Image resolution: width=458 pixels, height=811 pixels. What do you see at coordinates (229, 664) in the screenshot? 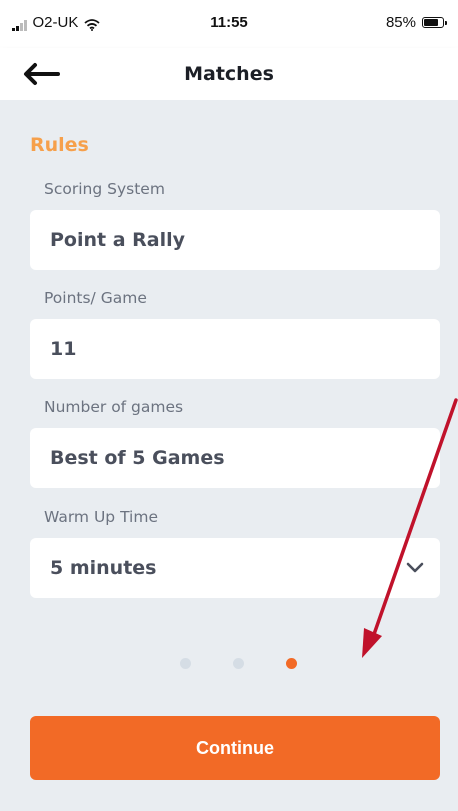
I see `pagination-dots` at bounding box center [229, 664].